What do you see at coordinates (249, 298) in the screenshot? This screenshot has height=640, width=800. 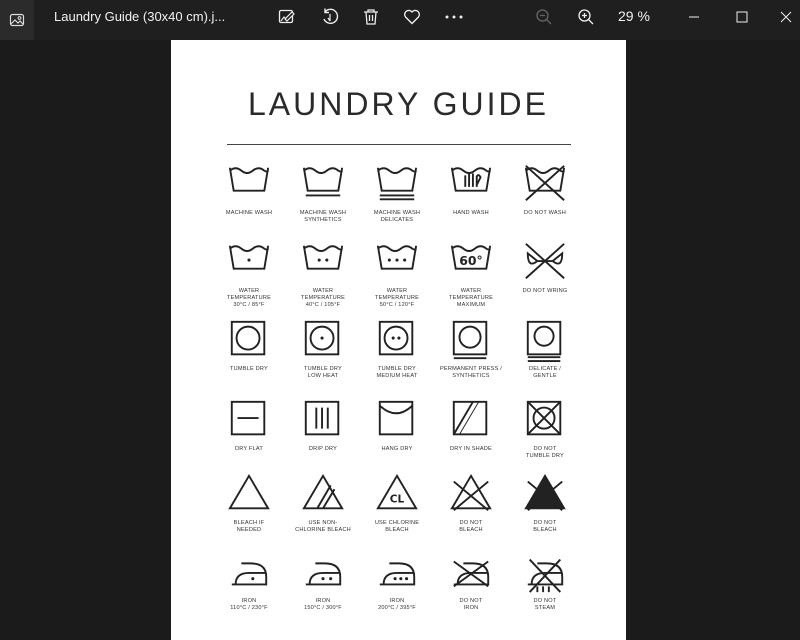 I see `symbol-label: WATER TEMPERATURE 30°C / 85°F` at bounding box center [249, 298].